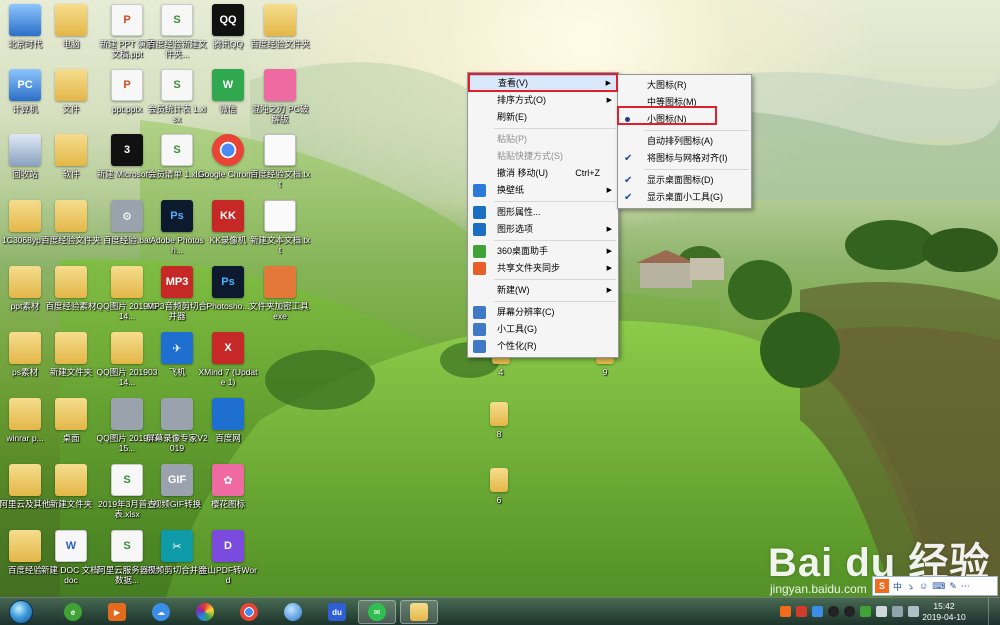 This screenshot has width=1000, height=625. I want to click on tray-qq-icon, so click(833, 611).